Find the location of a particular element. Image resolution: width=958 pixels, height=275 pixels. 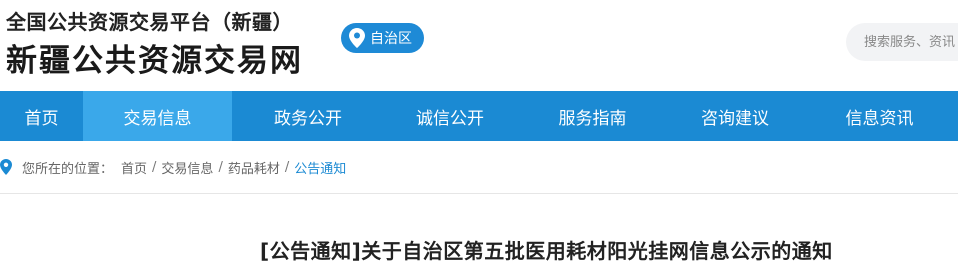

nav-item-service-guide: 服务指南 is located at coordinates (592, 116).